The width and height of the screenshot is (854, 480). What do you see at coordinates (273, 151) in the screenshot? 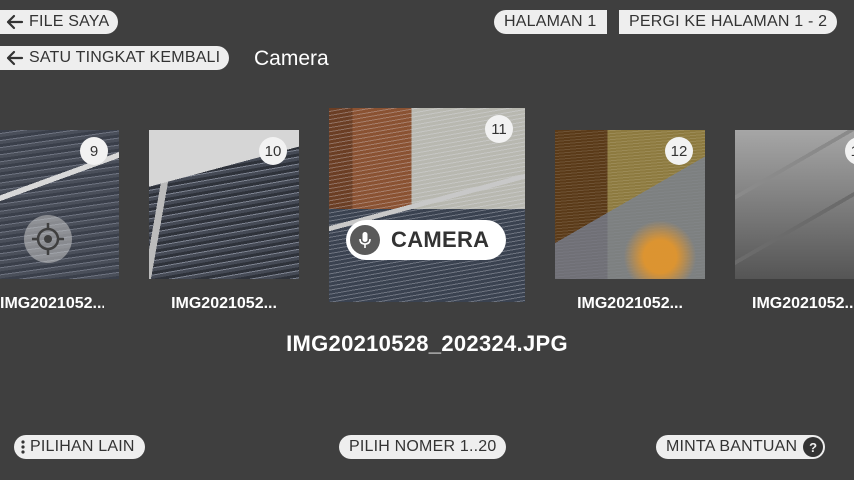
I see `thumbnail-number-badge: 10` at bounding box center [273, 151].